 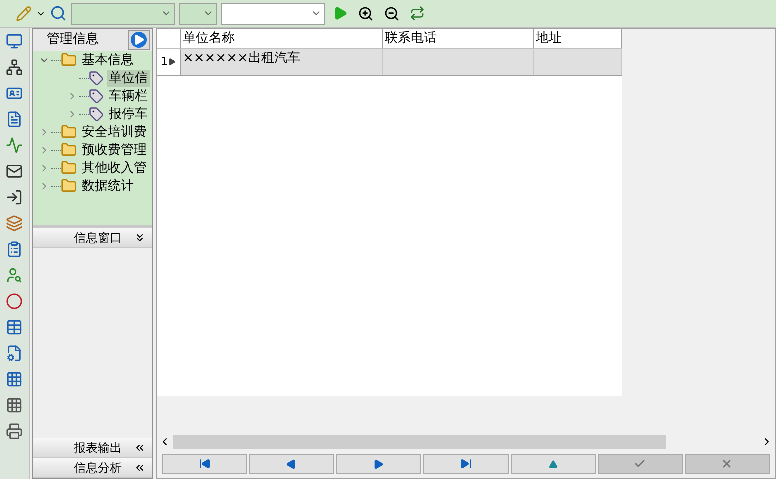 I want to click on tree-item: 报停车, so click(x=128, y=114).